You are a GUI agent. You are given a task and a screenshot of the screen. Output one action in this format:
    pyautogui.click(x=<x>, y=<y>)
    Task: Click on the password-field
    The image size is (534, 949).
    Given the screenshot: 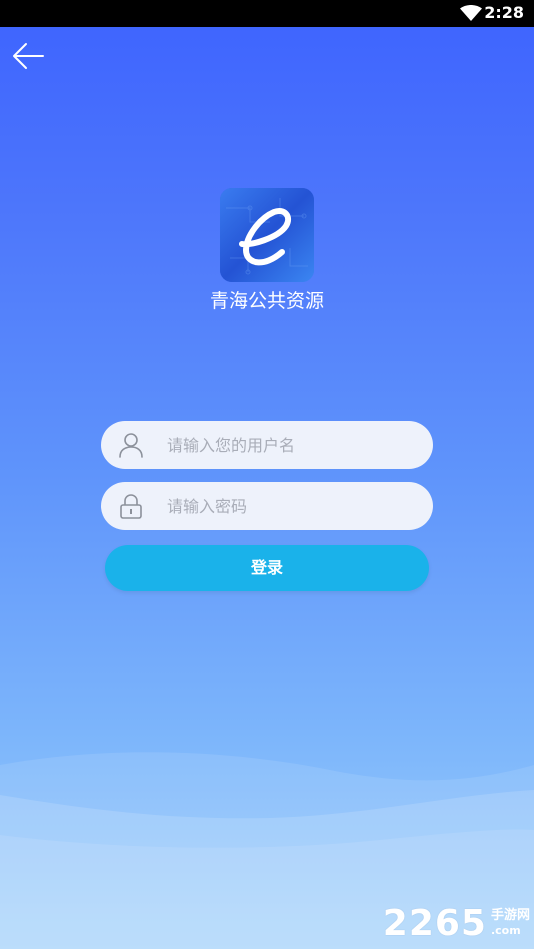 What is the action you would take?
    pyautogui.click(x=267, y=506)
    